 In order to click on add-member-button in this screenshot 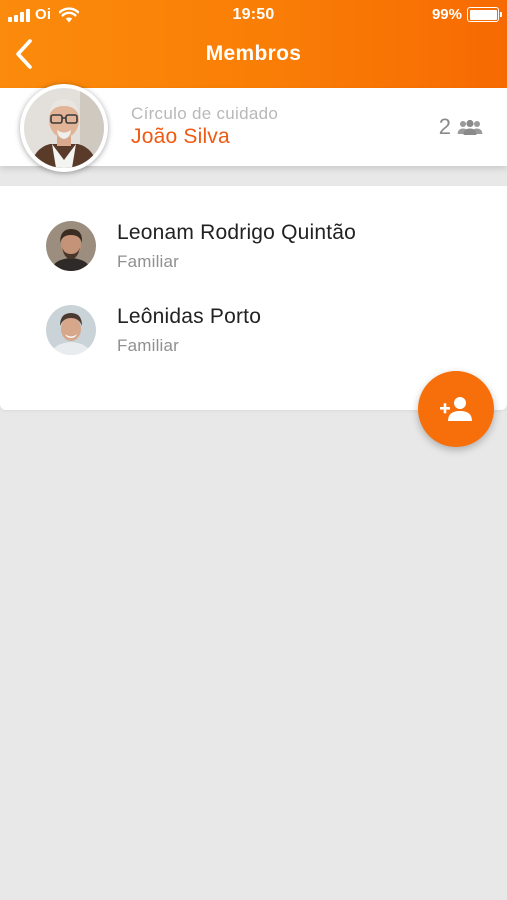, I will do `click(456, 409)`.